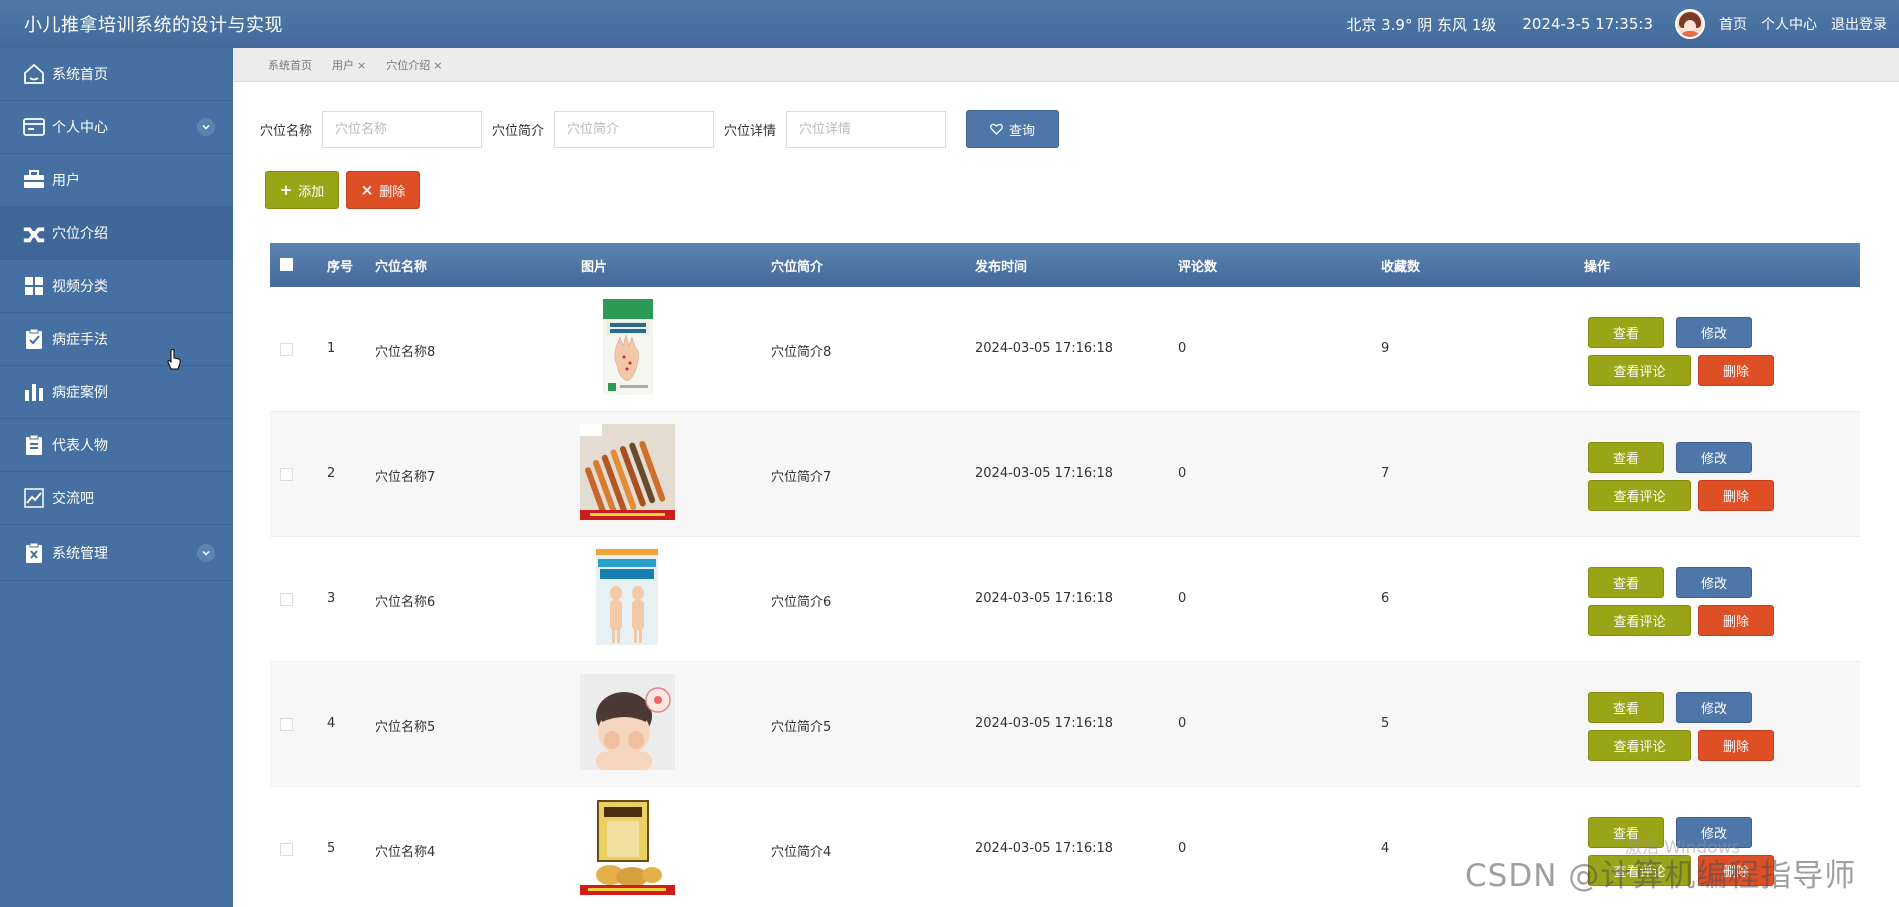 The width and height of the screenshot is (1899, 907). I want to click on tab-acupoints: 穴位介绍 ×, so click(414, 65).